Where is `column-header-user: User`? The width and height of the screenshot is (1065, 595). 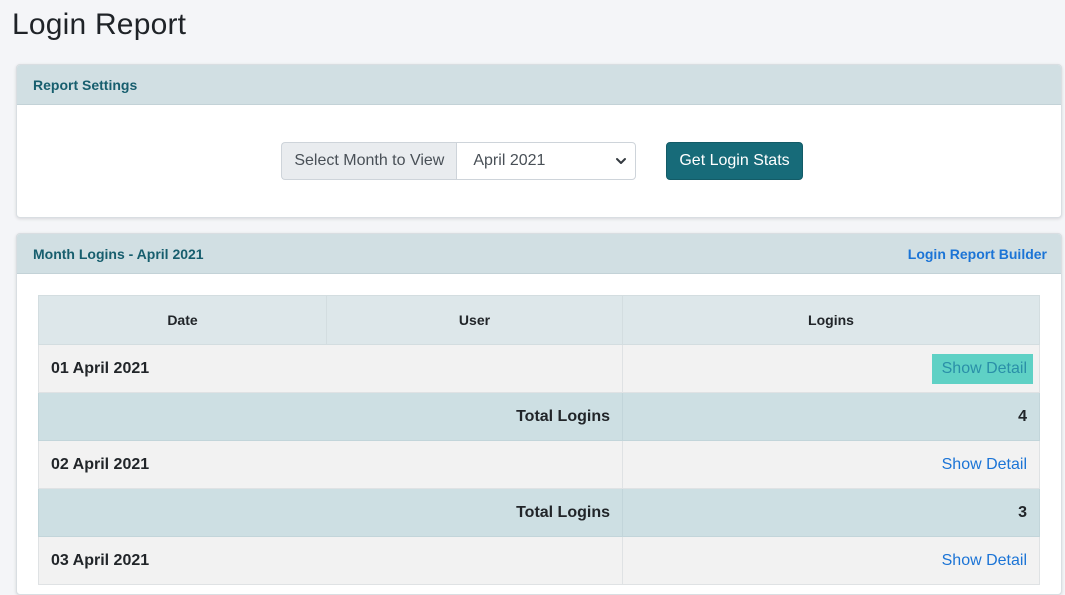
column-header-user: User is located at coordinates (474, 320).